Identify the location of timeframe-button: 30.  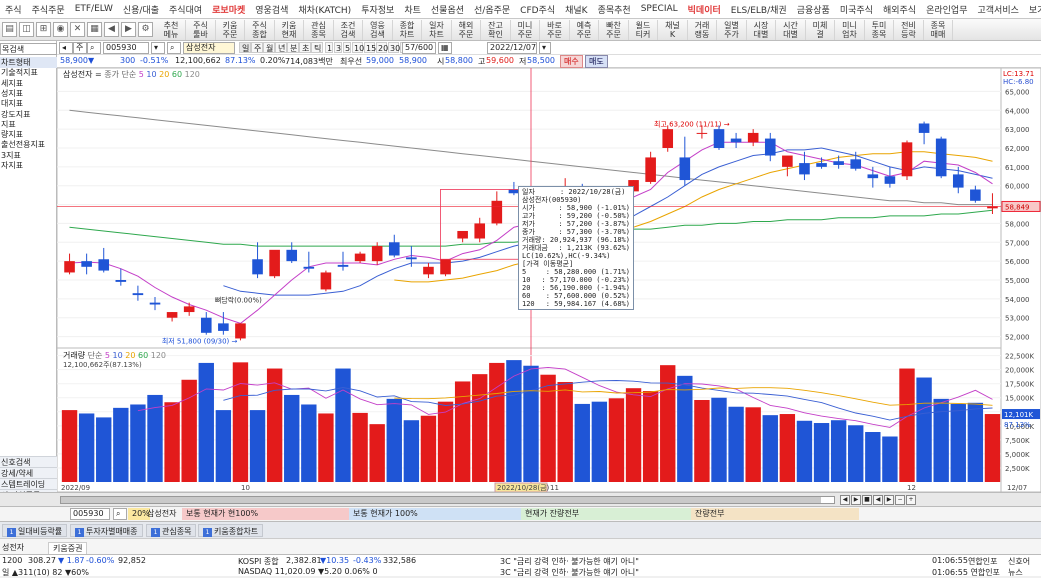
(394, 47).